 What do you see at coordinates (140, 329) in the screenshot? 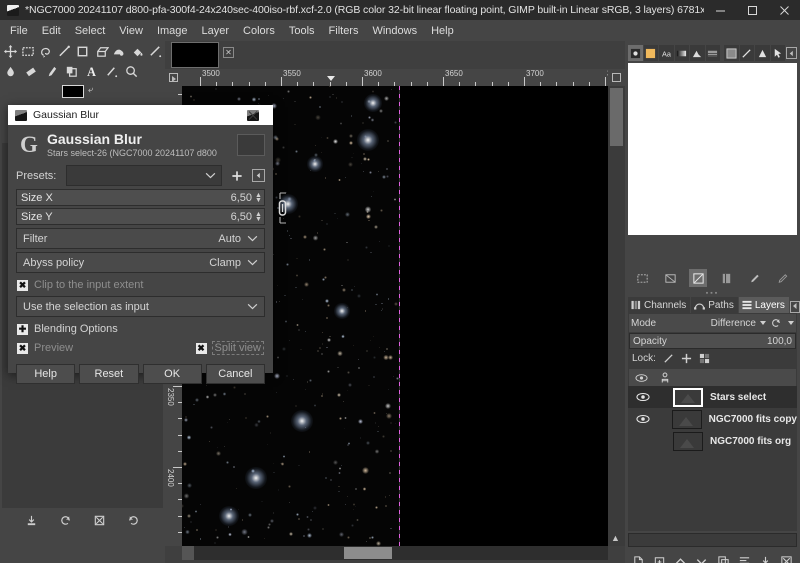
I see `blending-options-row: ✚ Blending Options` at bounding box center [140, 329].